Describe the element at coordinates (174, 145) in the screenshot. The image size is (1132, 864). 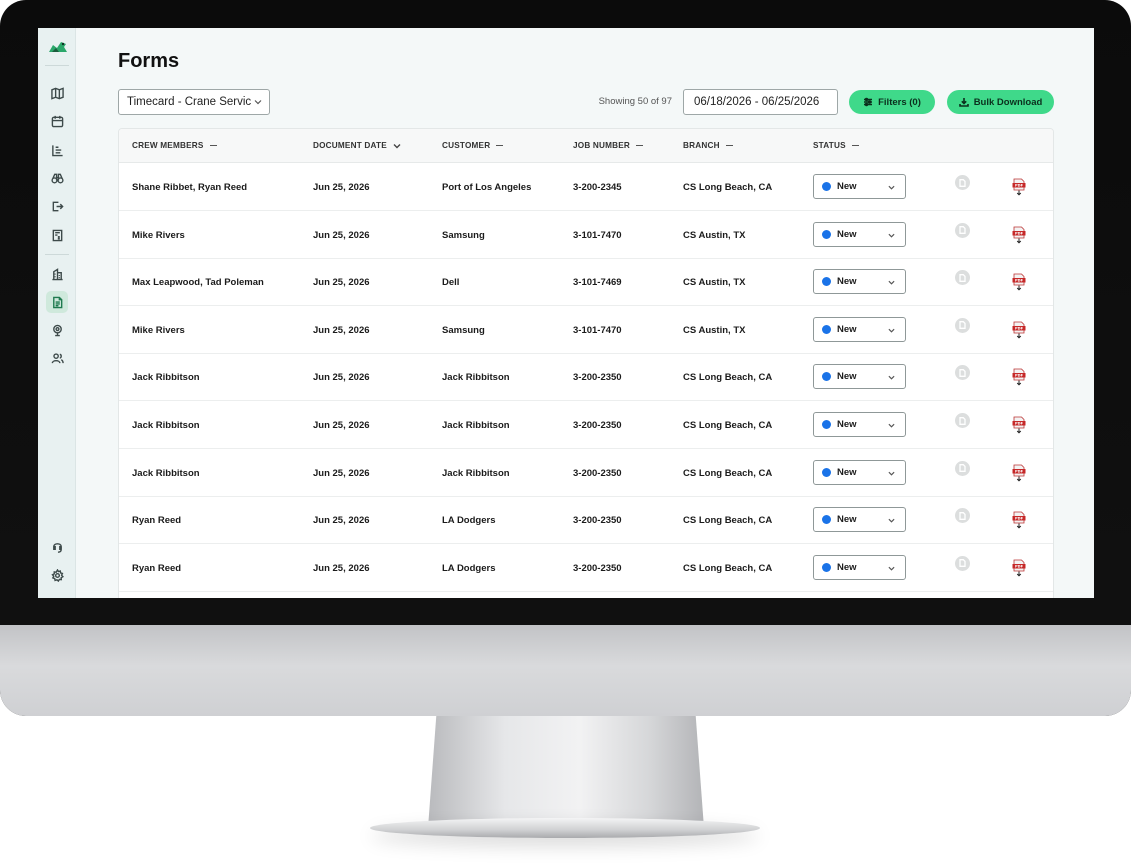
I see `column-header-crew: CREW MEMBERS` at that location.